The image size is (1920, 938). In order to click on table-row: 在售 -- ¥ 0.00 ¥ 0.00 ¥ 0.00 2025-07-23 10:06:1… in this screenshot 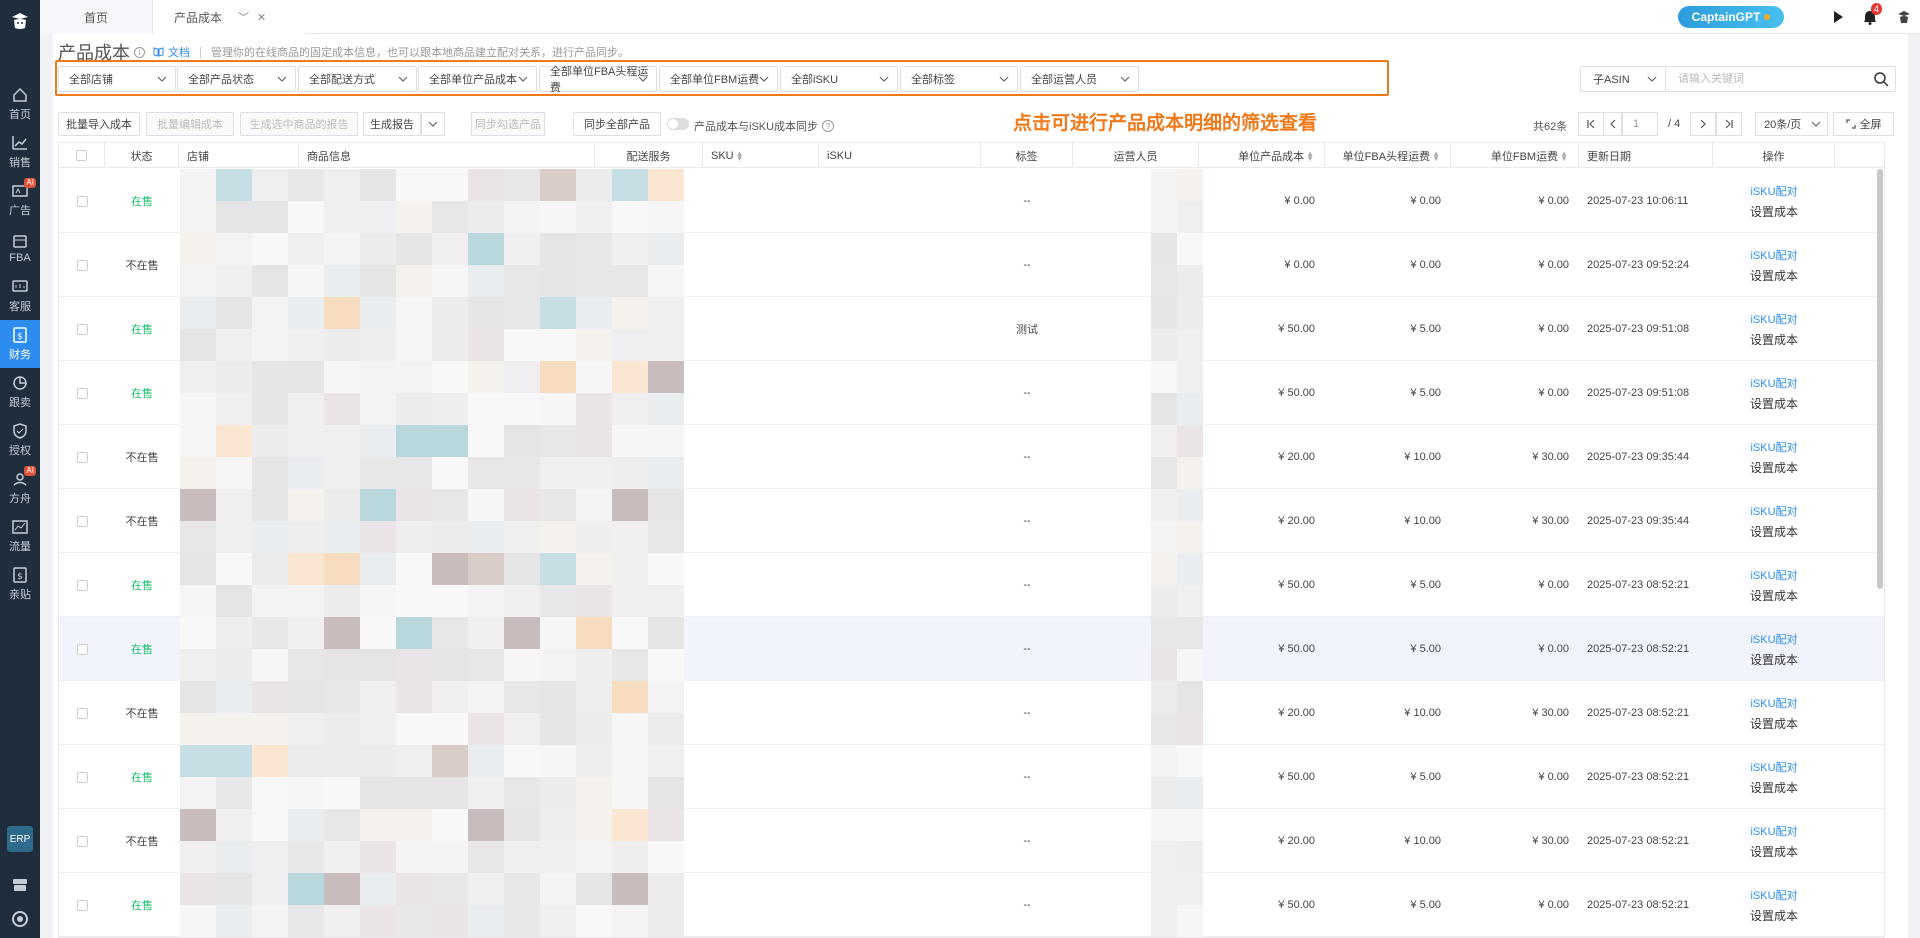, I will do `click(971, 201)`.